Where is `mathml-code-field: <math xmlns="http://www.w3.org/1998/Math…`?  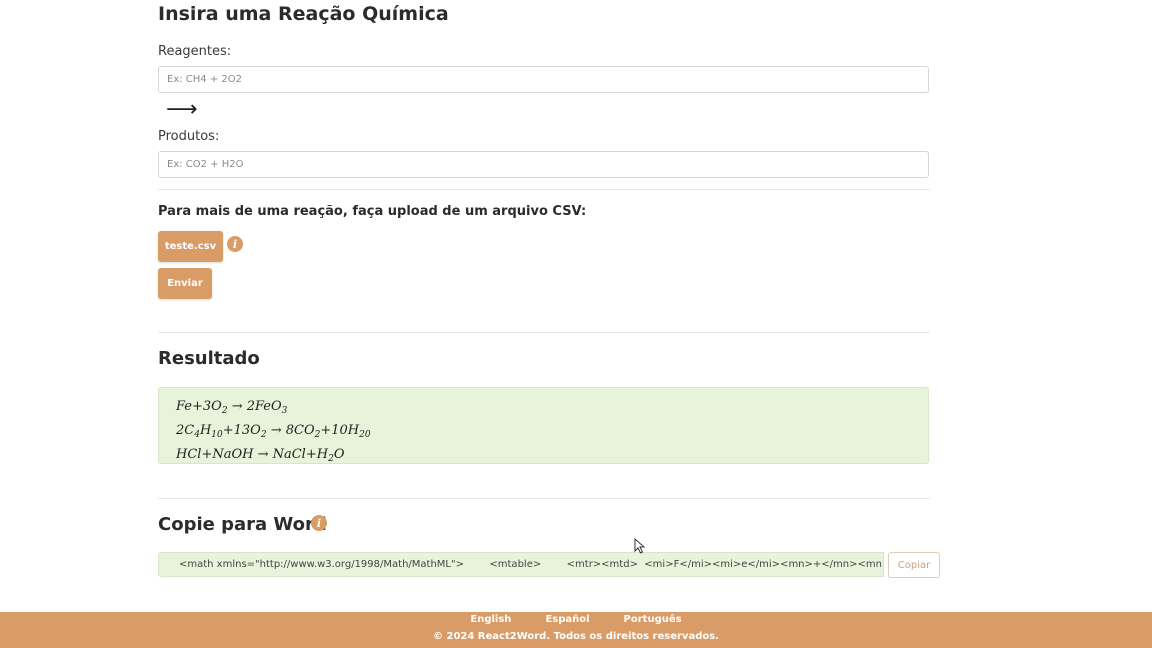
mathml-code-field: <math xmlns="http://www.w3.org/1998/Math… is located at coordinates (521, 564).